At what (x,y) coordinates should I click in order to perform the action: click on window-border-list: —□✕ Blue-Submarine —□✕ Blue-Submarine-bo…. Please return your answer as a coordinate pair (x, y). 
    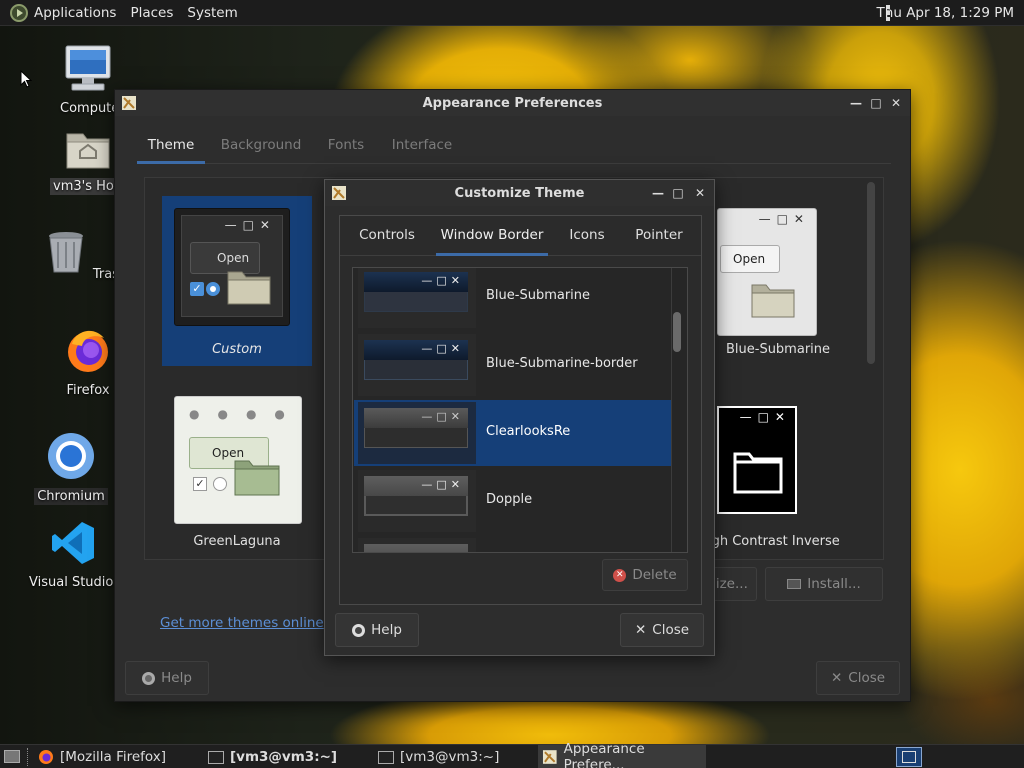
    Looking at the image, I should click on (520, 410).